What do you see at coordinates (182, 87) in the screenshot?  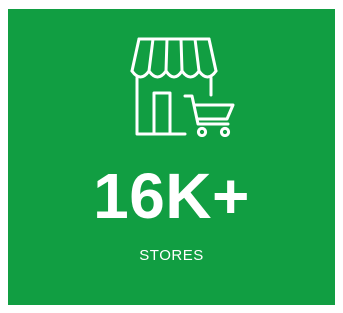 I see `store-with-cart-icon` at bounding box center [182, 87].